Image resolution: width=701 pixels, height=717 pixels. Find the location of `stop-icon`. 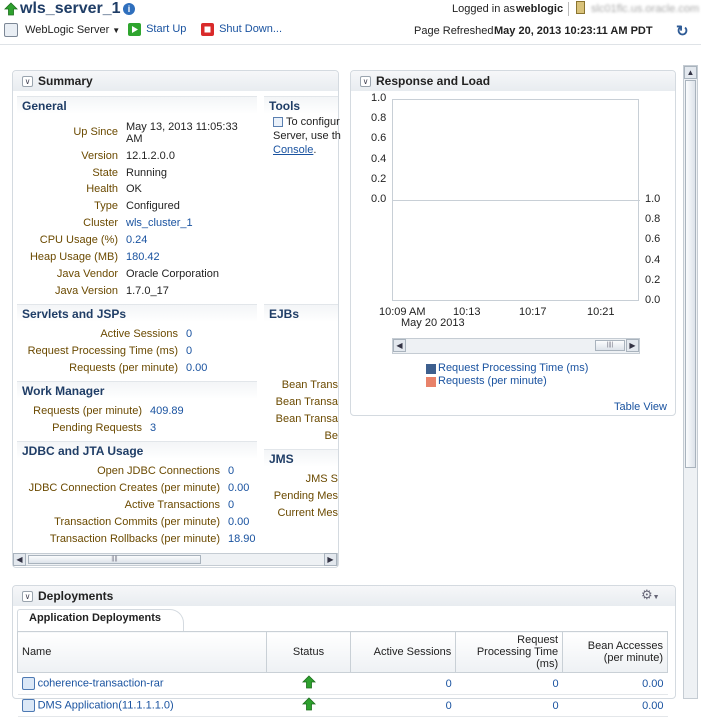

stop-icon is located at coordinates (207, 29).